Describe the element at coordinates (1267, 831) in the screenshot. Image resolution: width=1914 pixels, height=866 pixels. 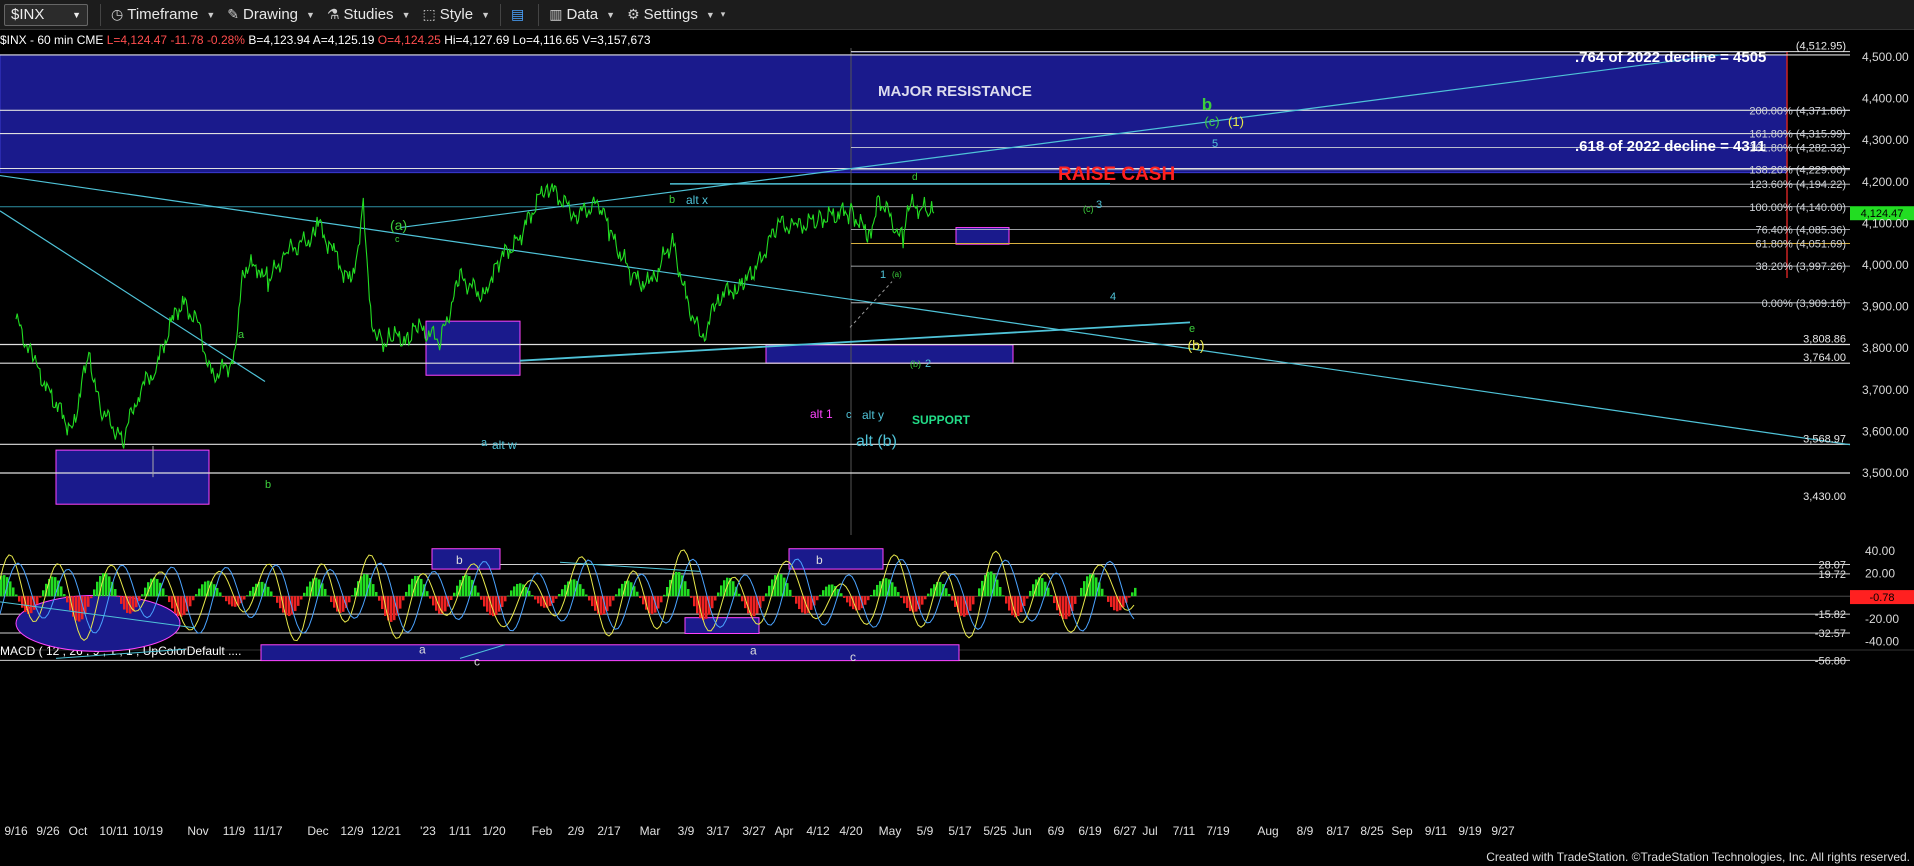
I see `date-tick-label: Aug` at that location.